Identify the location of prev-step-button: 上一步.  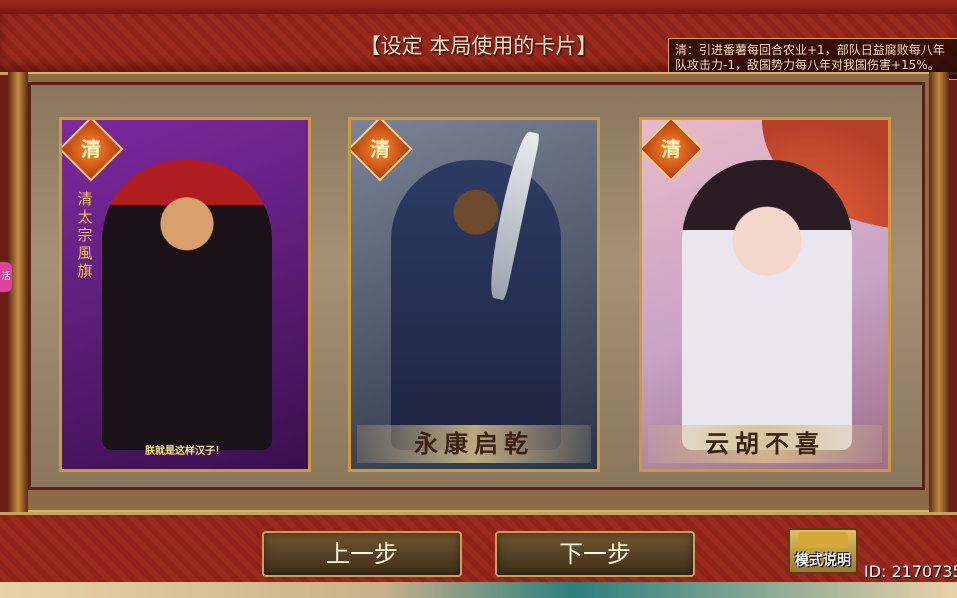
(362, 554).